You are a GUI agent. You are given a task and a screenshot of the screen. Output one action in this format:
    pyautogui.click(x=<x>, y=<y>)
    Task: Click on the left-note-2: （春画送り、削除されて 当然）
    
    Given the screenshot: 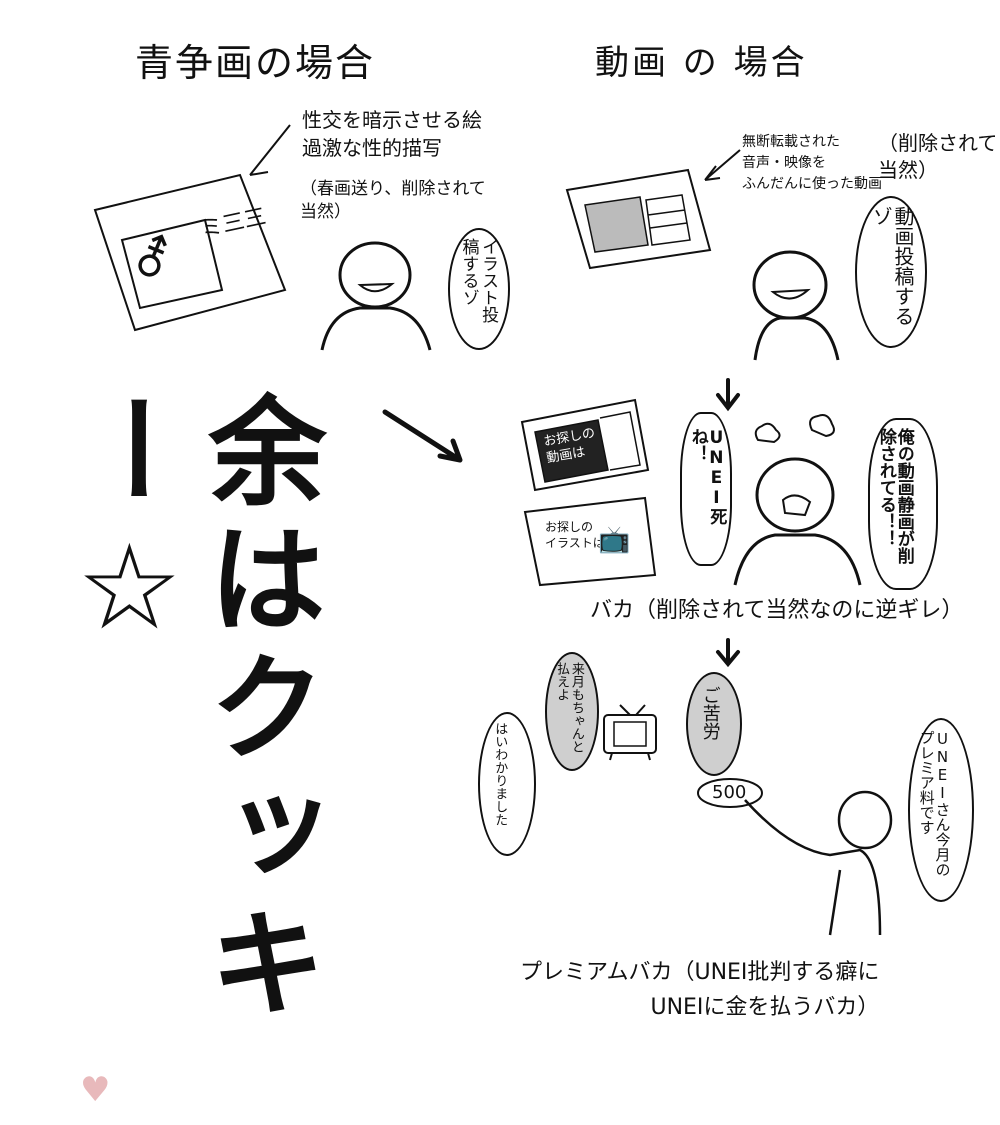 What is the action you would take?
    pyautogui.click(x=393, y=200)
    